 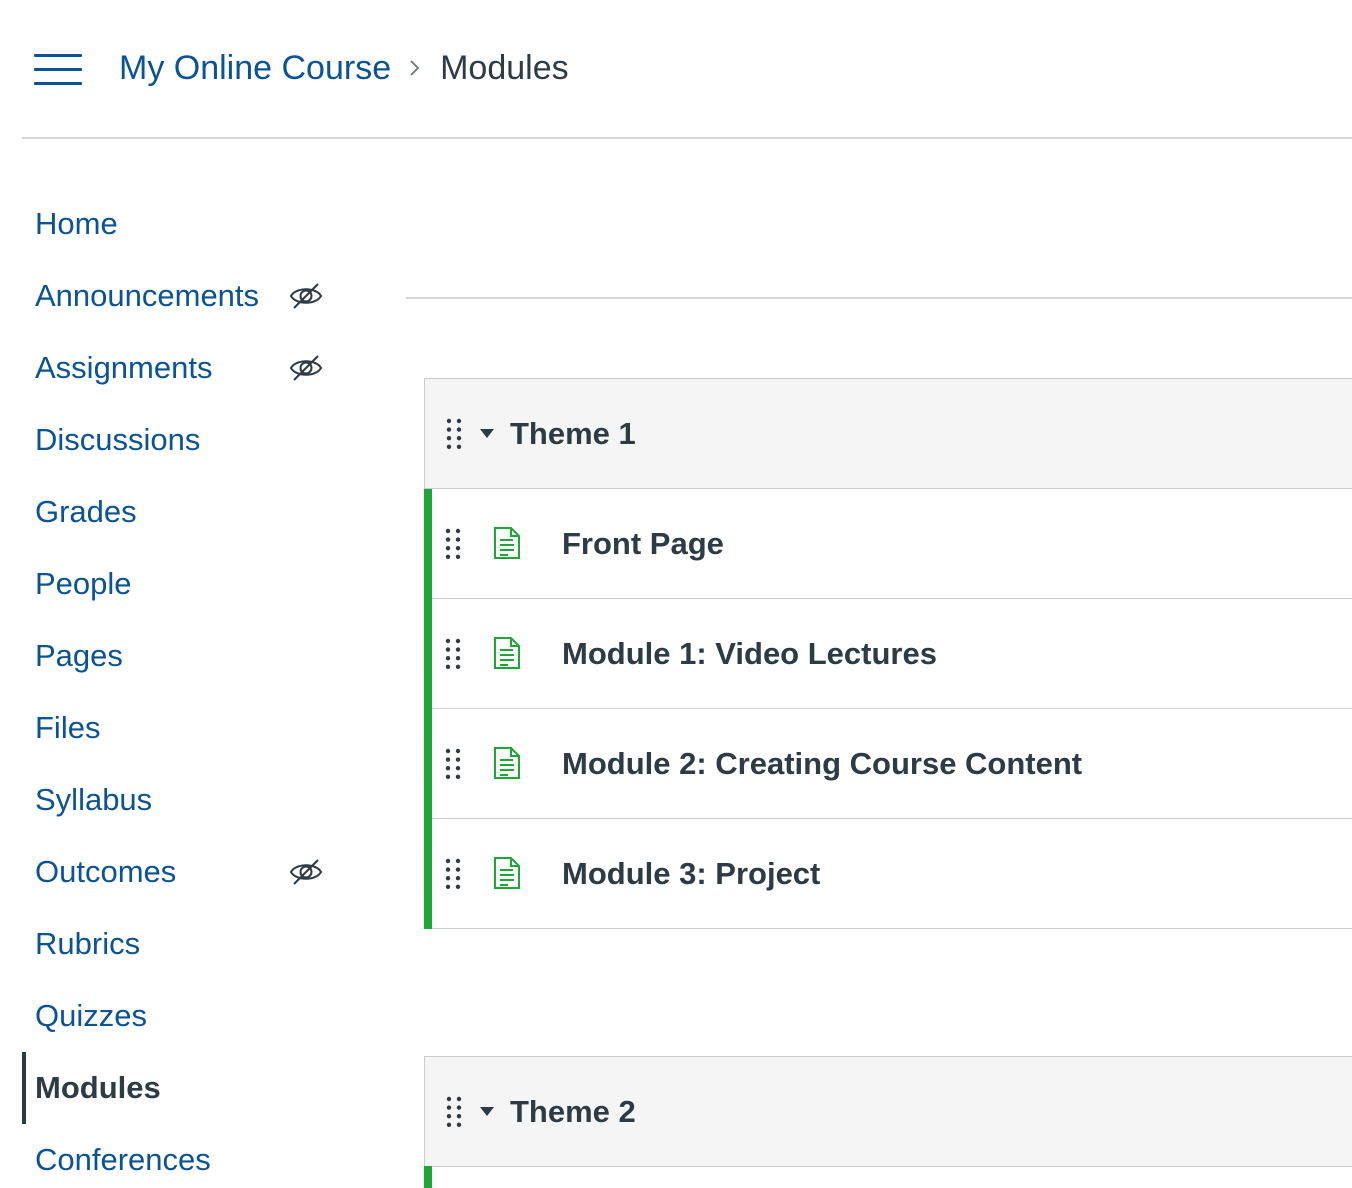 I want to click on sidebar-item-syllabus: Syllabus, so click(x=180, y=800).